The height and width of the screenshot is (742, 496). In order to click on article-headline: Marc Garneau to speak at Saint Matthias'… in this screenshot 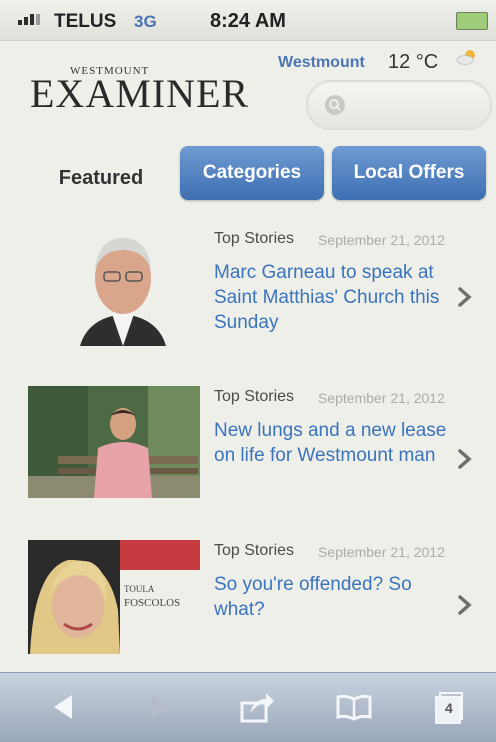, I will do `click(334, 297)`.